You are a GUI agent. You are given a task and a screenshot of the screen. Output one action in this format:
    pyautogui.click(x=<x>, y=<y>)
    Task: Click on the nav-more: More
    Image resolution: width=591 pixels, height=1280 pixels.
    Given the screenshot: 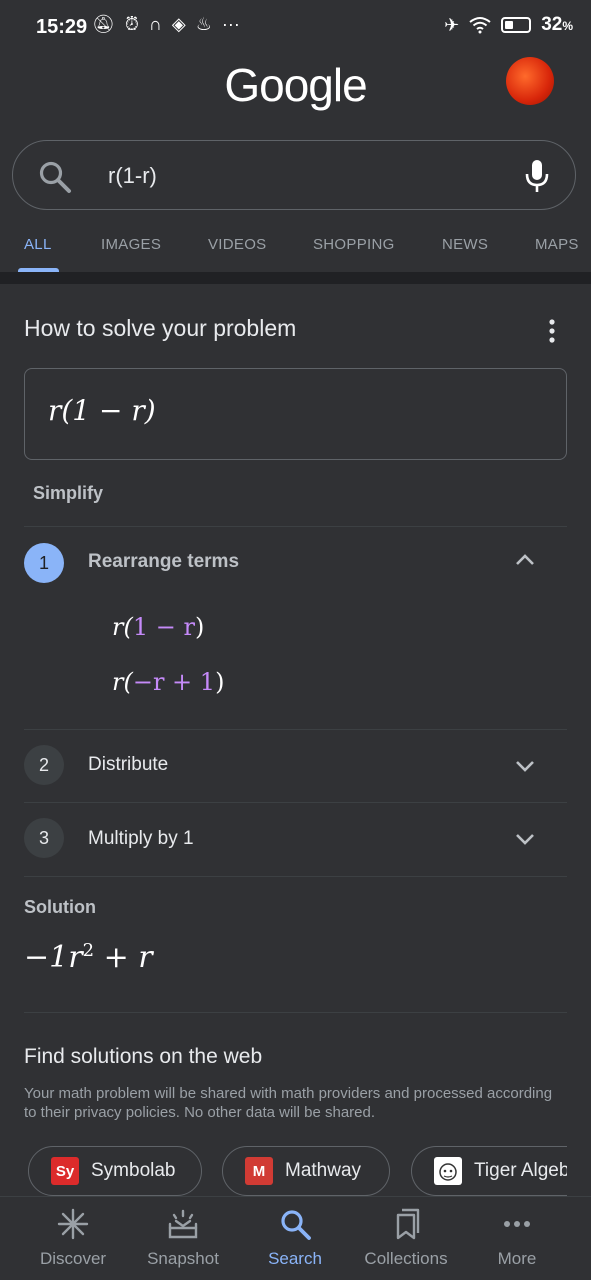 What is the action you would take?
    pyautogui.click(x=517, y=1238)
    